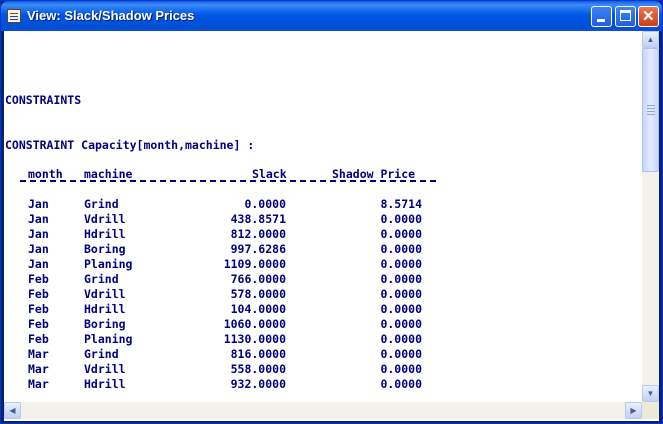  What do you see at coordinates (331, 16) in the screenshot?
I see `title-bar: View: Slack/Shadow Prices ✕` at bounding box center [331, 16].